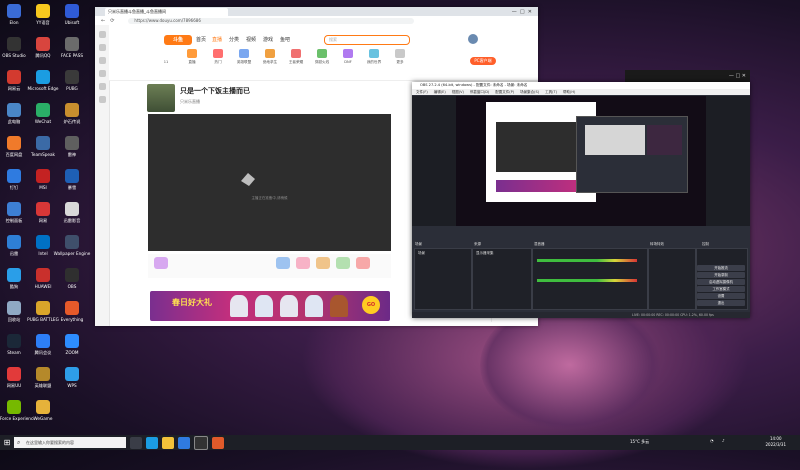 This screenshot has width=800, height=470. I want to click on desktop-icon: Ubisoft, so click(72, 17).